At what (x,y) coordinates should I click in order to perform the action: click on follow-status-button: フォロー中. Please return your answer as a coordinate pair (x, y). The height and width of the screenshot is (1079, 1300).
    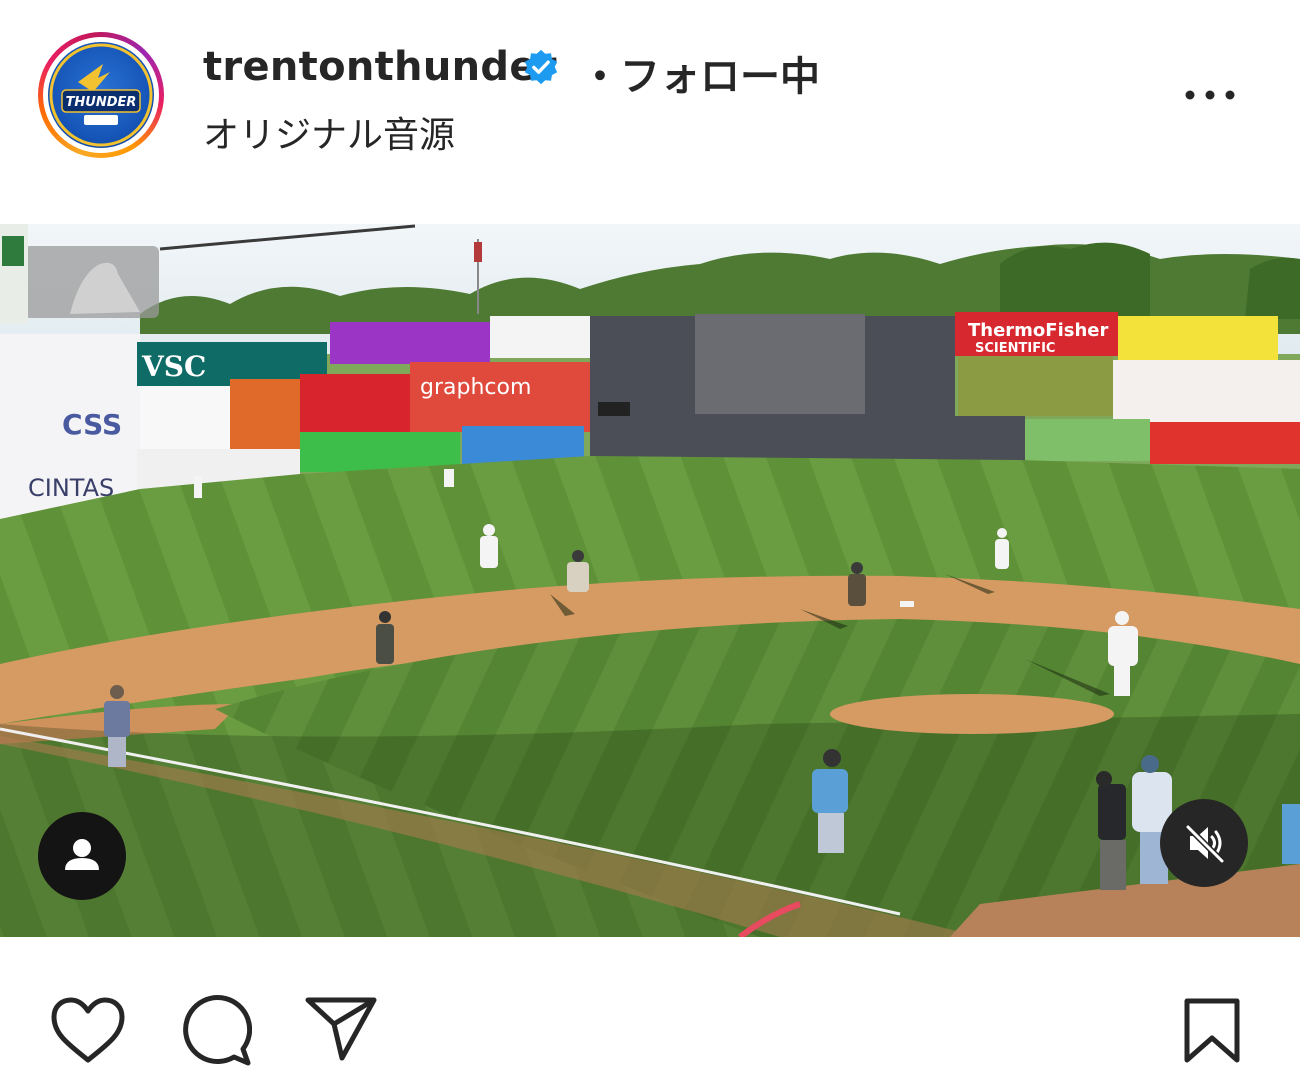
    Looking at the image, I should click on (720, 73).